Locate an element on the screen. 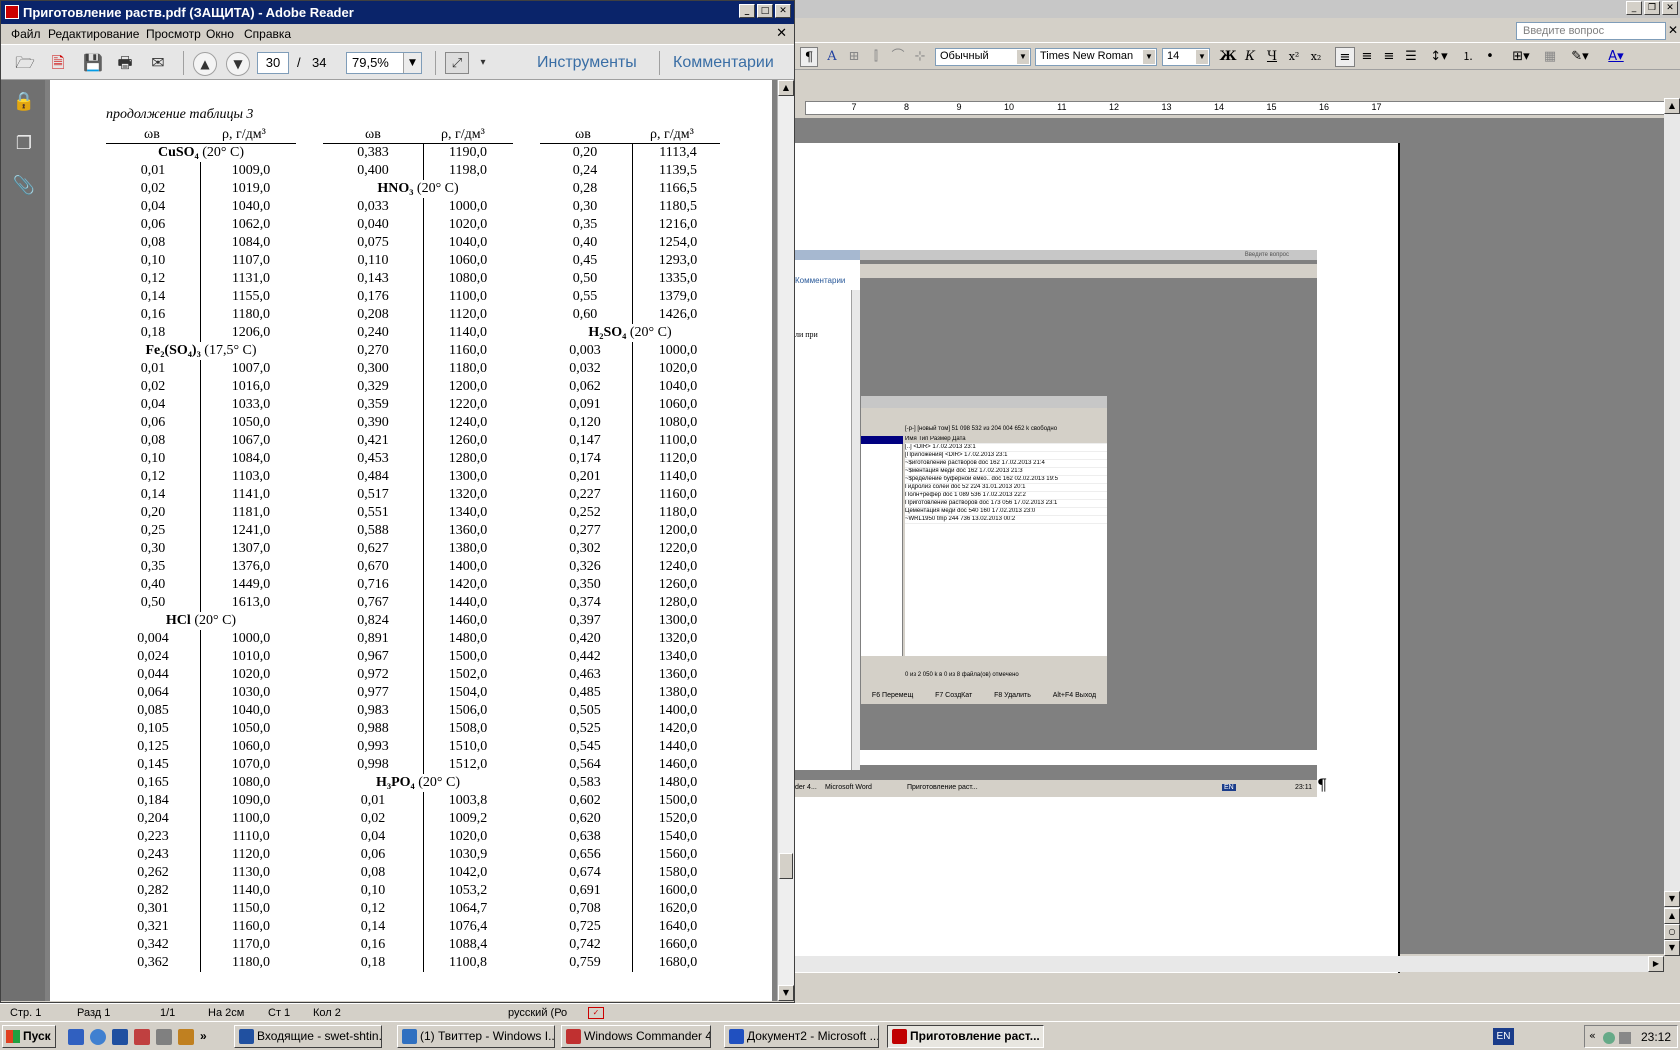  density-cell: 1200,0 is located at coordinates (678, 530).